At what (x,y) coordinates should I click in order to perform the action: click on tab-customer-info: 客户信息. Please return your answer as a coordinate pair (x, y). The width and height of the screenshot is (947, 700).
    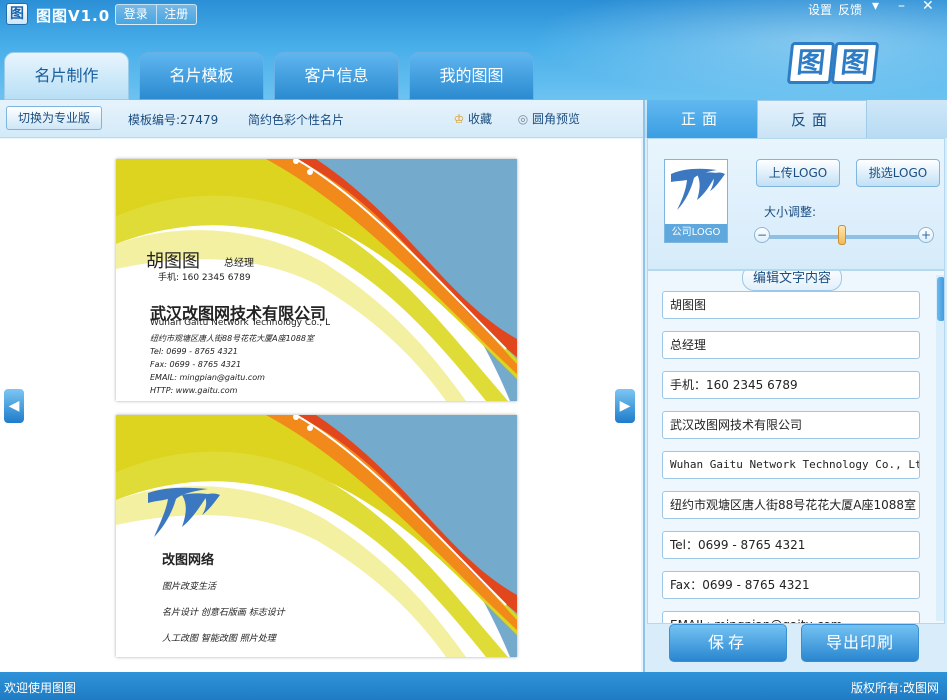
    Looking at the image, I should click on (336, 76).